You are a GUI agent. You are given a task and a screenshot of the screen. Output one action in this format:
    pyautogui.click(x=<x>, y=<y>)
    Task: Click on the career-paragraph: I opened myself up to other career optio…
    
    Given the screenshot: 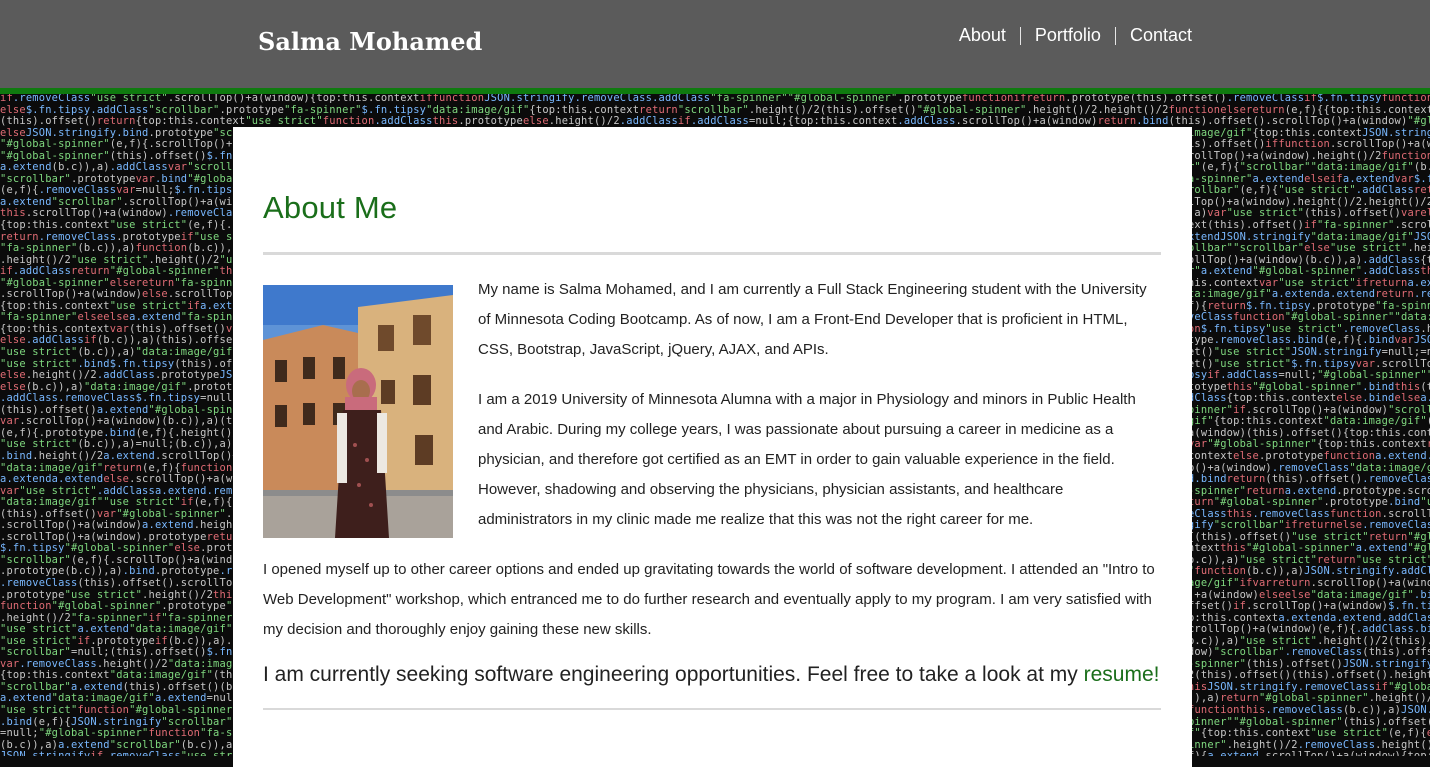 What is the action you would take?
    pyautogui.click(x=709, y=599)
    